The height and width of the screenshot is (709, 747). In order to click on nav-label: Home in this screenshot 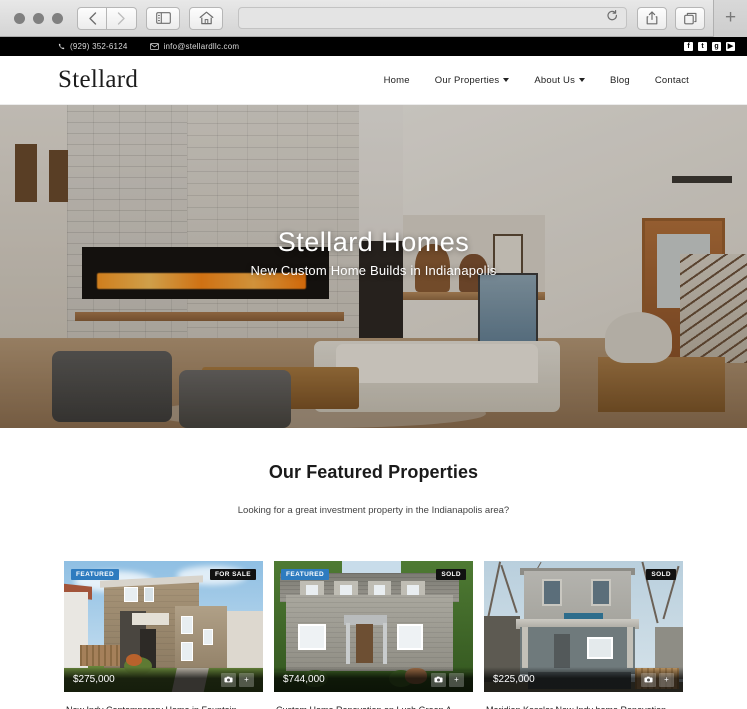, I will do `click(396, 80)`.